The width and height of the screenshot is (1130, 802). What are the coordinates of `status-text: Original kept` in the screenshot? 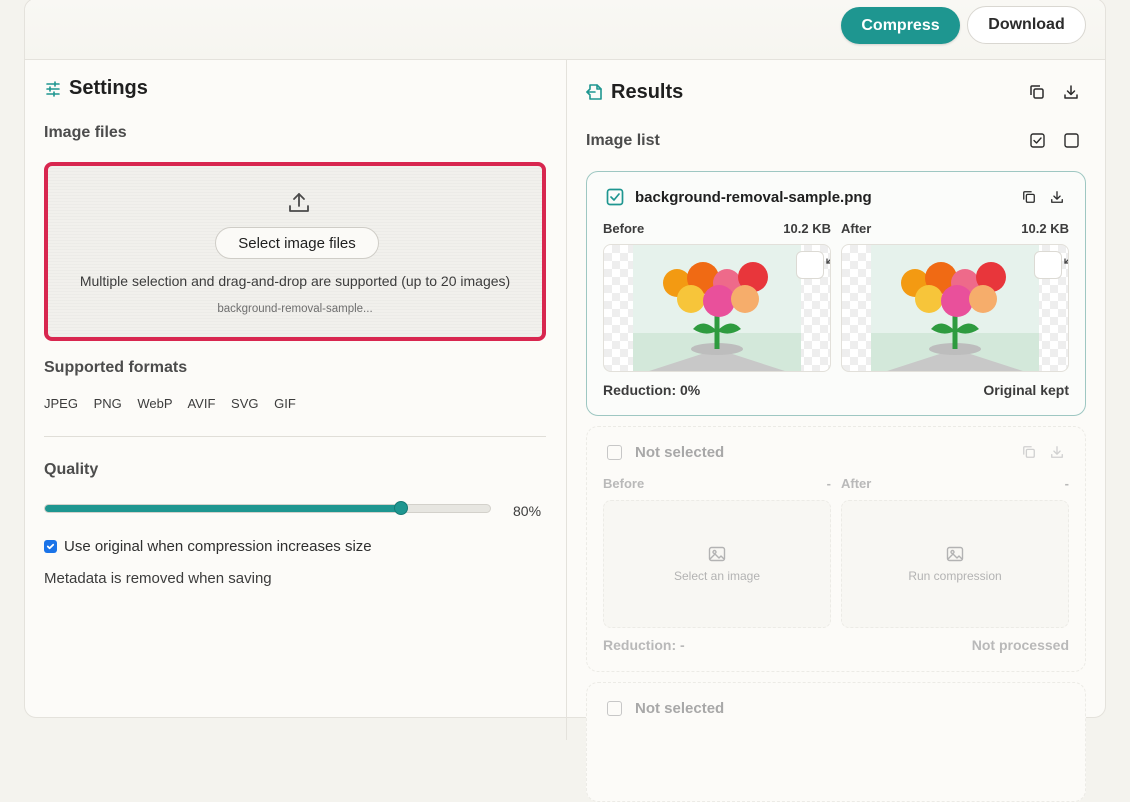 It's located at (1026, 390).